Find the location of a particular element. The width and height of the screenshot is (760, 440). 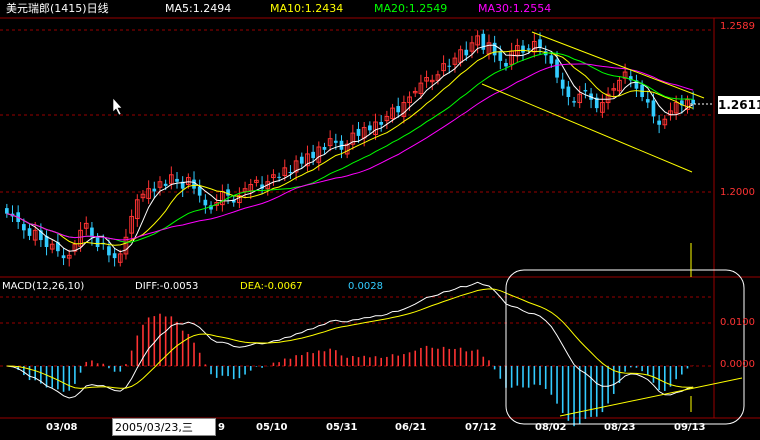

date-tick: 08/02 is located at coordinates (551, 427).